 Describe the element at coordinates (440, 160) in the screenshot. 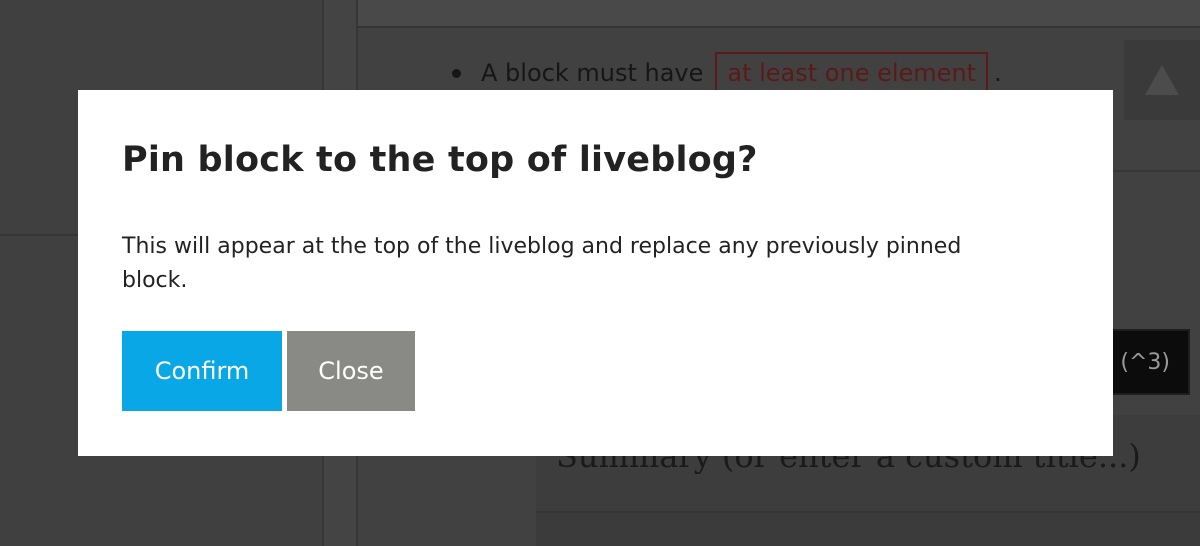

I see `dialog-title: Pin block to the top of liveblog?` at that location.